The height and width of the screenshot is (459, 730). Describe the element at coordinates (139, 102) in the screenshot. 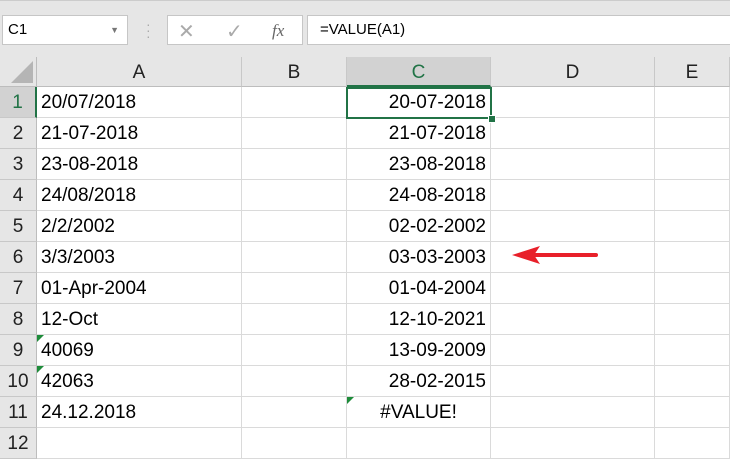

I see `cell-a: 20/07/2018` at that location.